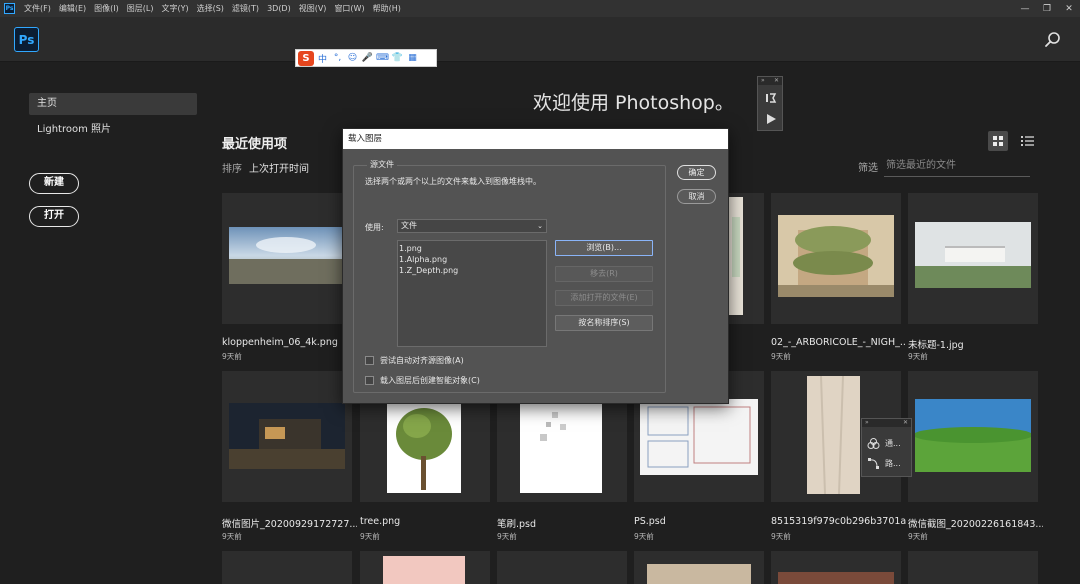 The height and width of the screenshot is (584, 1080). Describe the element at coordinates (771, 119) in the screenshot. I see `play-icon` at that location.